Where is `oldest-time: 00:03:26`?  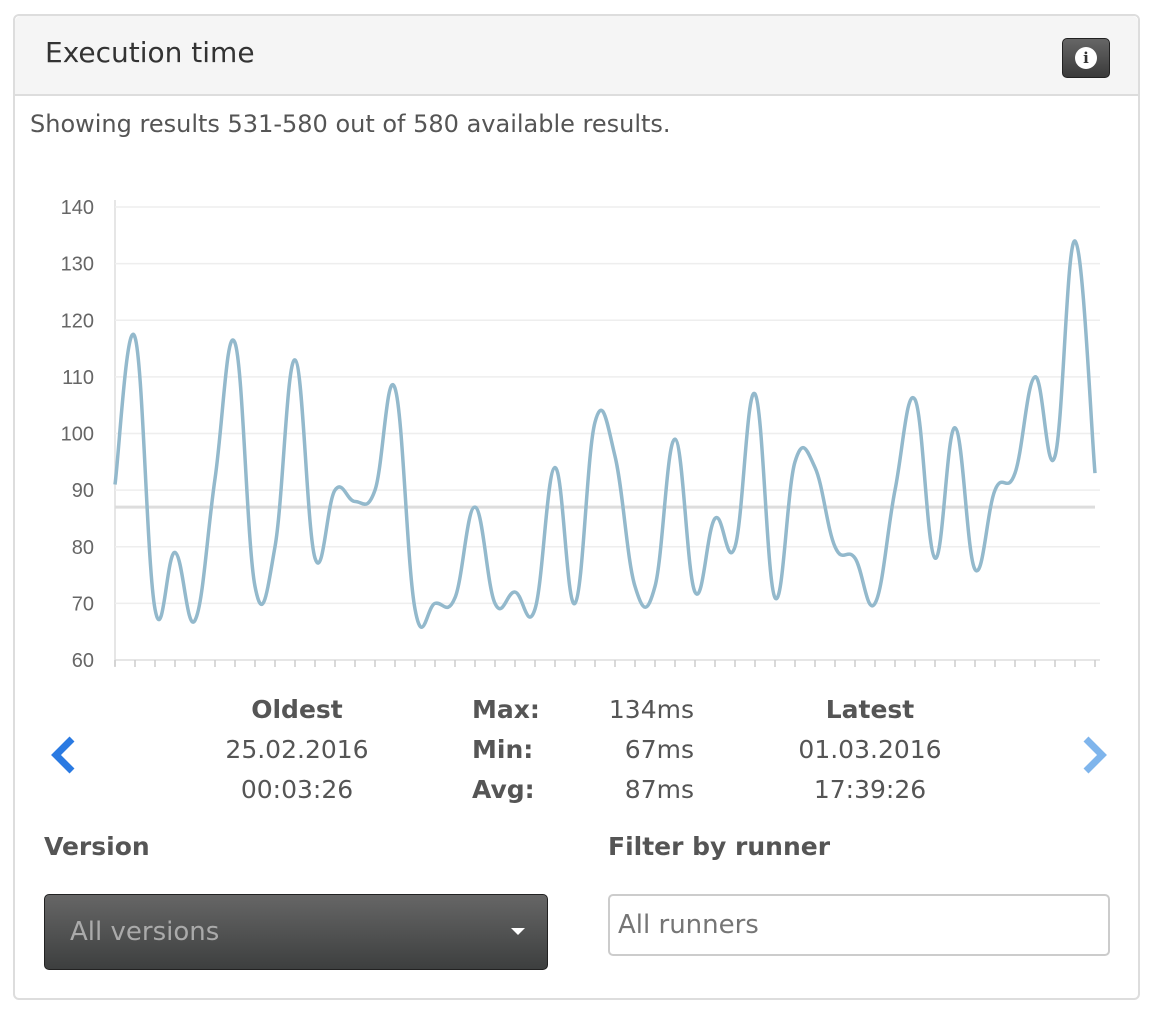 oldest-time: 00:03:26 is located at coordinates (297, 789).